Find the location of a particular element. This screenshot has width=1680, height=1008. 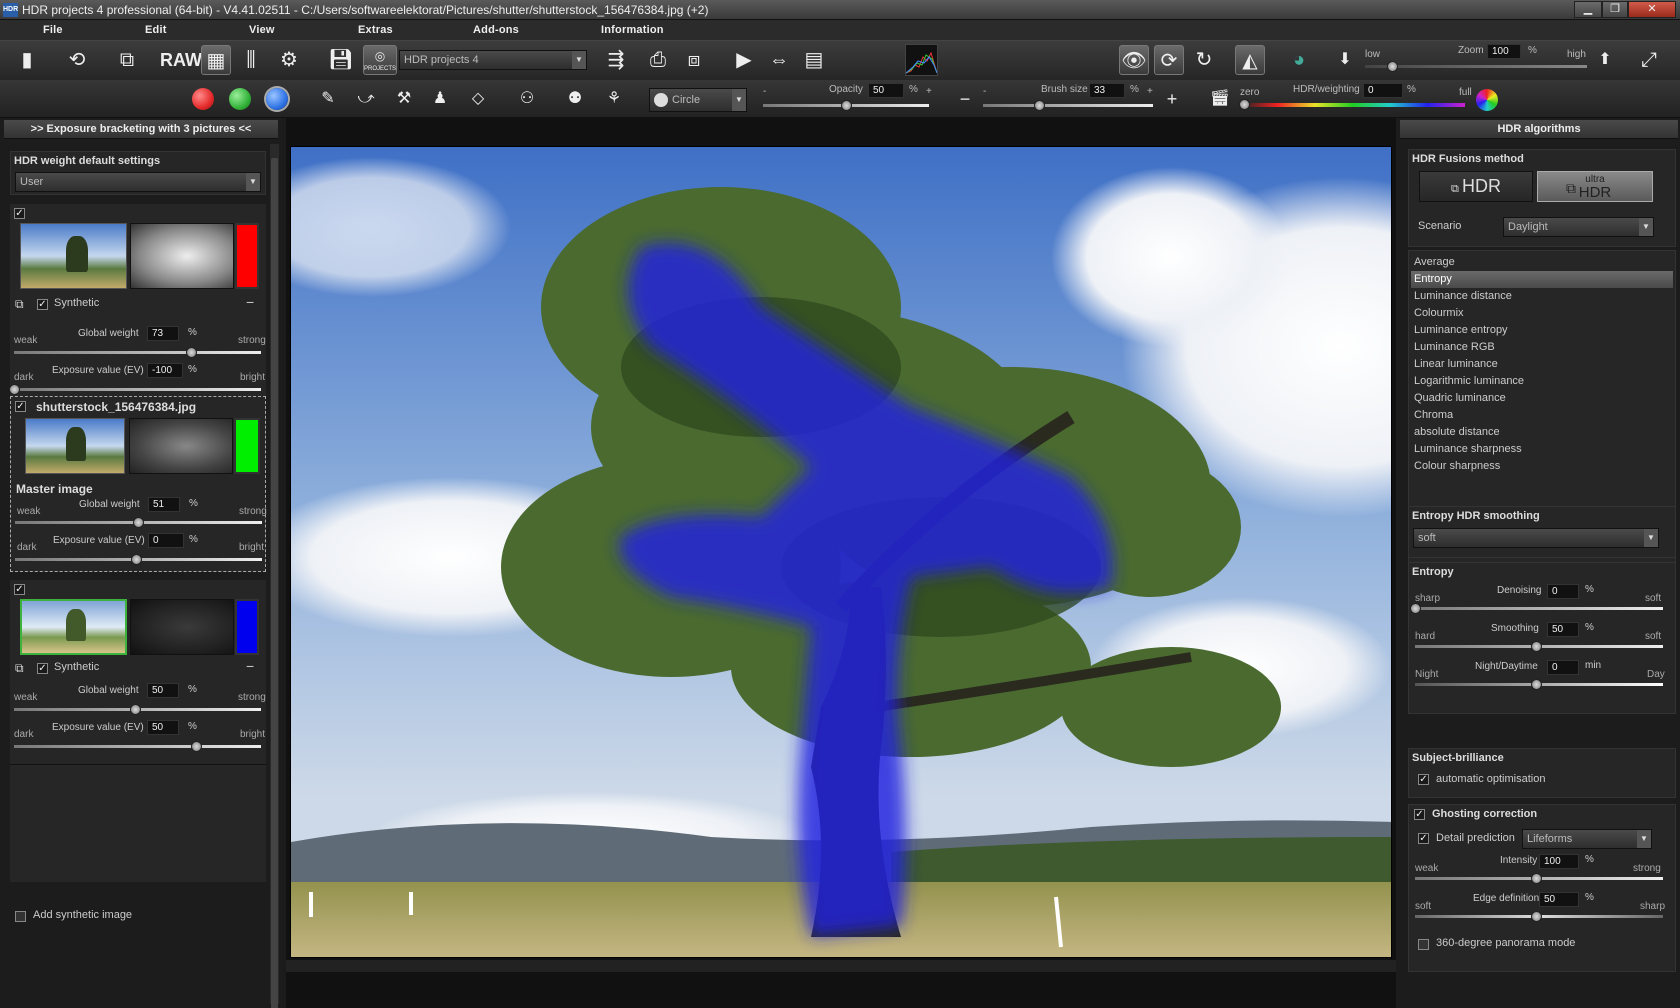

brush-size-input: 33 is located at coordinates (1107, 90).